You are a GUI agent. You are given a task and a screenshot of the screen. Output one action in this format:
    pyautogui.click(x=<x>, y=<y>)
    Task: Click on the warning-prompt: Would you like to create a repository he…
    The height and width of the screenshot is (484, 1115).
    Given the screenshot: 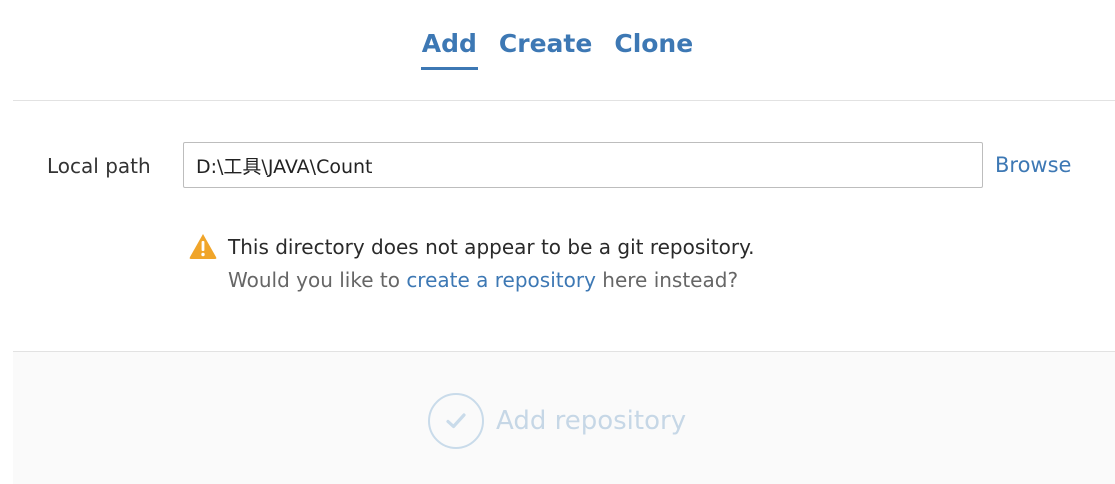 What is the action you would take?
    pyautogui.click(x=483, y=280)
    